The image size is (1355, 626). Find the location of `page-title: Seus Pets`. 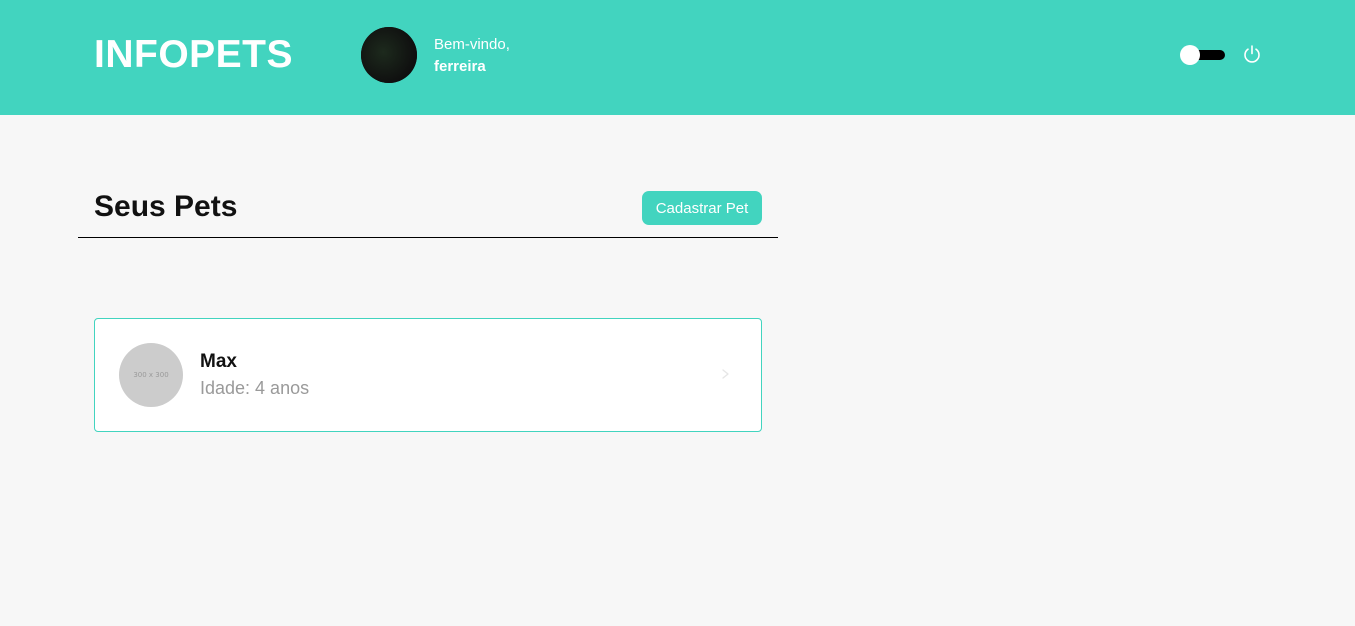

page-title: Seus Pets is located at coordinates (166, 206).